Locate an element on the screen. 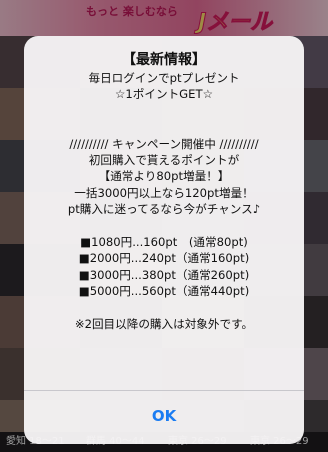 The height and width of the screenshot is (452, 328). alert-line: 毎日ログインでptプレゼント is located at coordinates (164, 78).